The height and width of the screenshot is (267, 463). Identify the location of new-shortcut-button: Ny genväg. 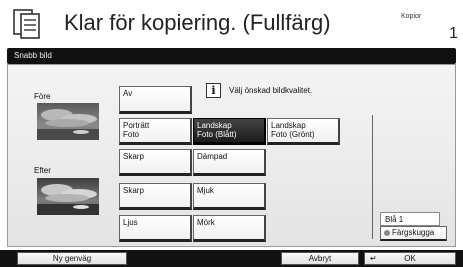
(72, 258).